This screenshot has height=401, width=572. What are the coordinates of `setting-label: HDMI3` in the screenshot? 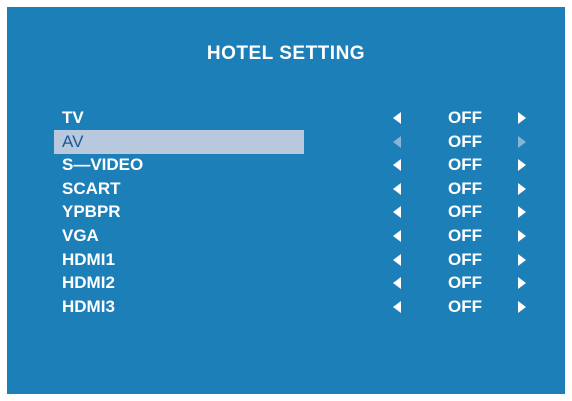 It's located at (88, 306).